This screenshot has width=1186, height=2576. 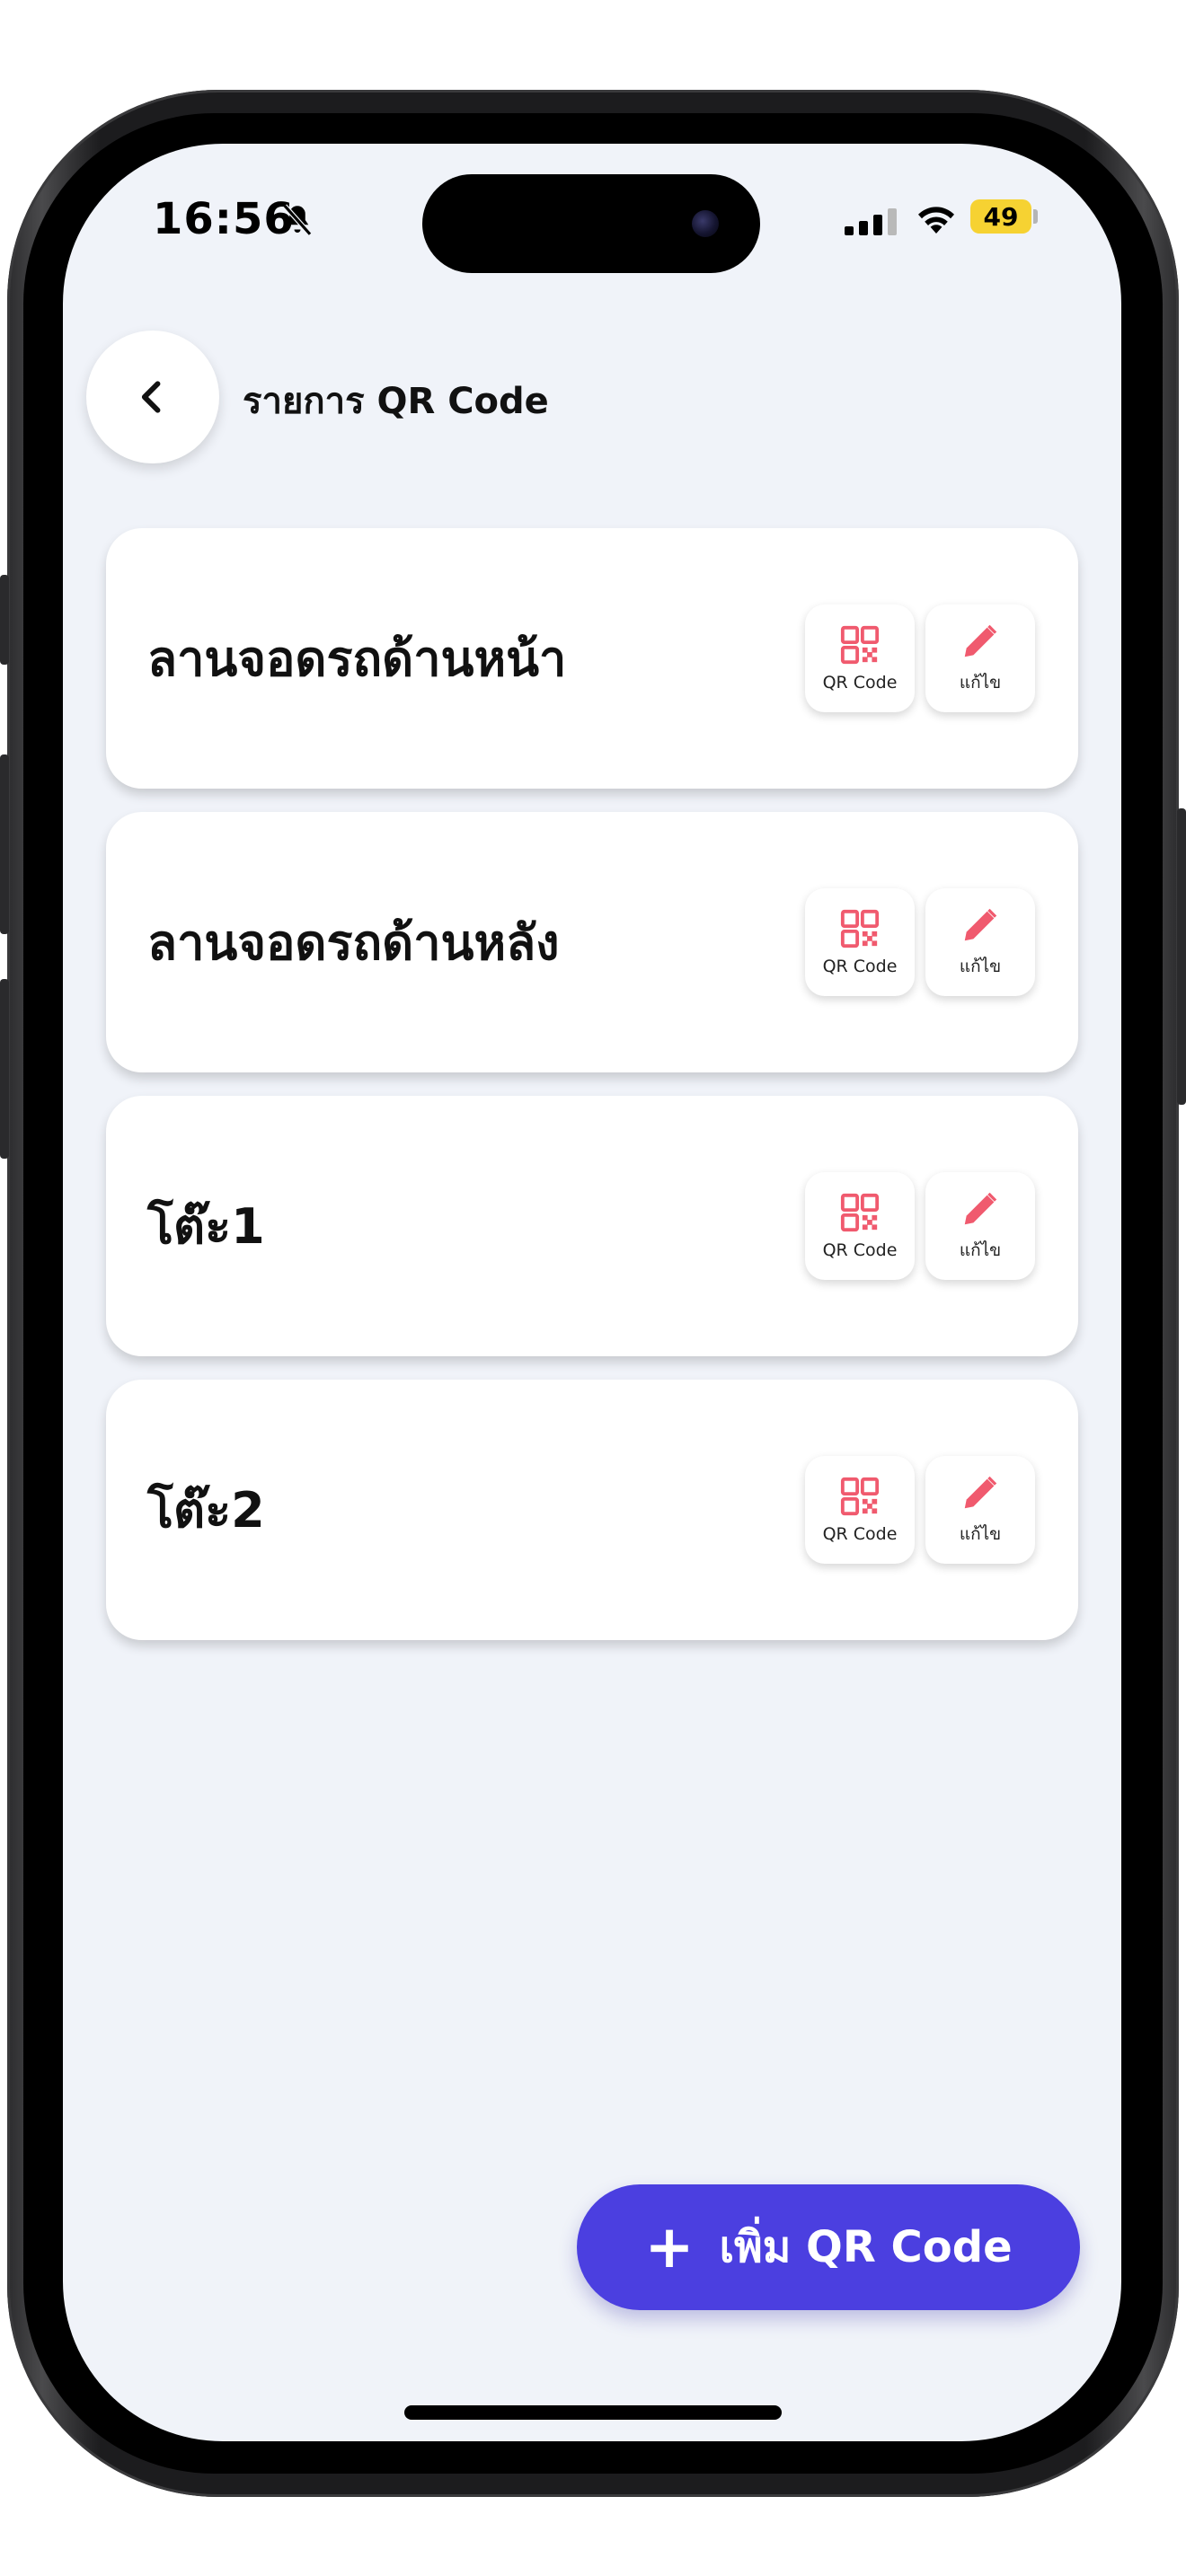 I want to click on add-qr-code-button: + เพิ่ม QR Code, so click(x=828, y=2247).